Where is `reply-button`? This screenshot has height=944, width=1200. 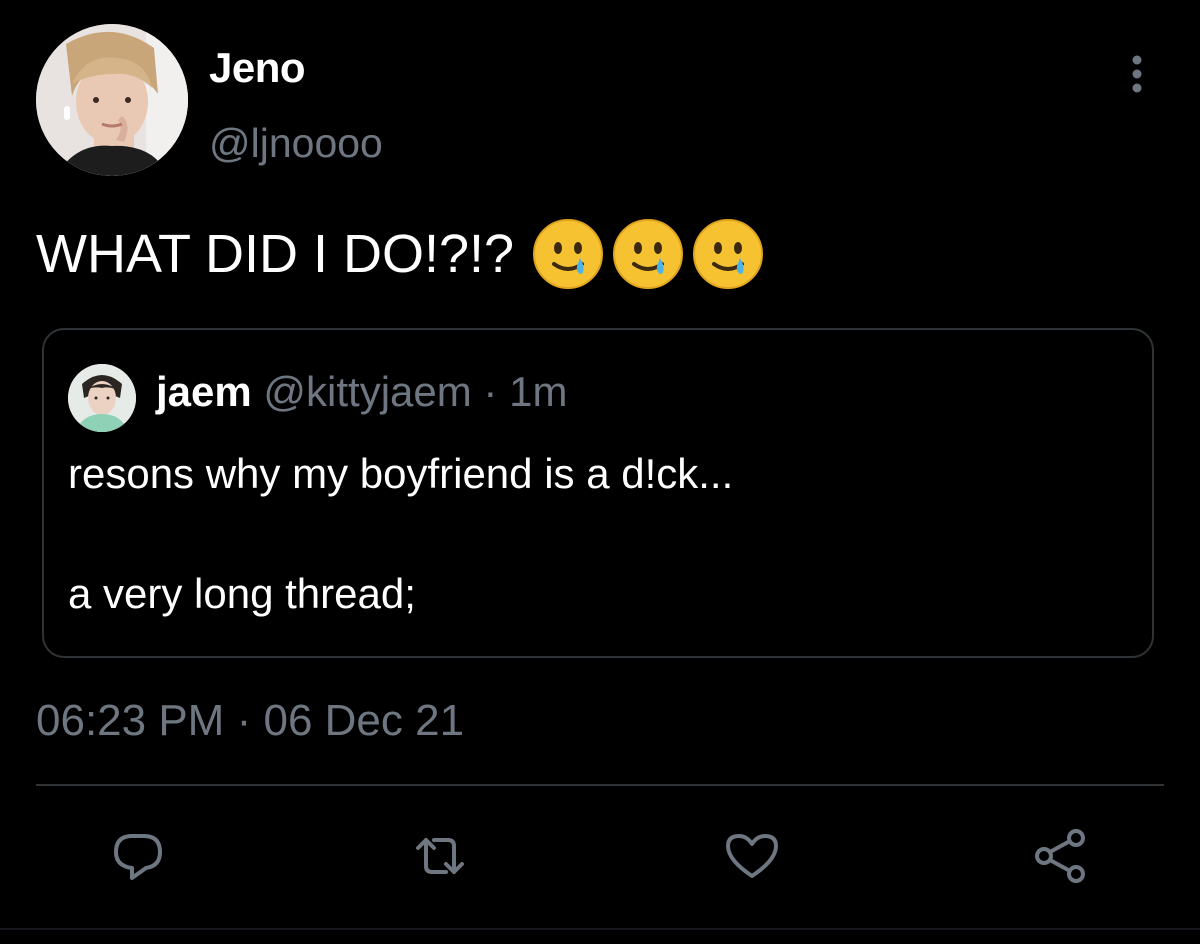
reply-button is located at coordinates (138, 856).